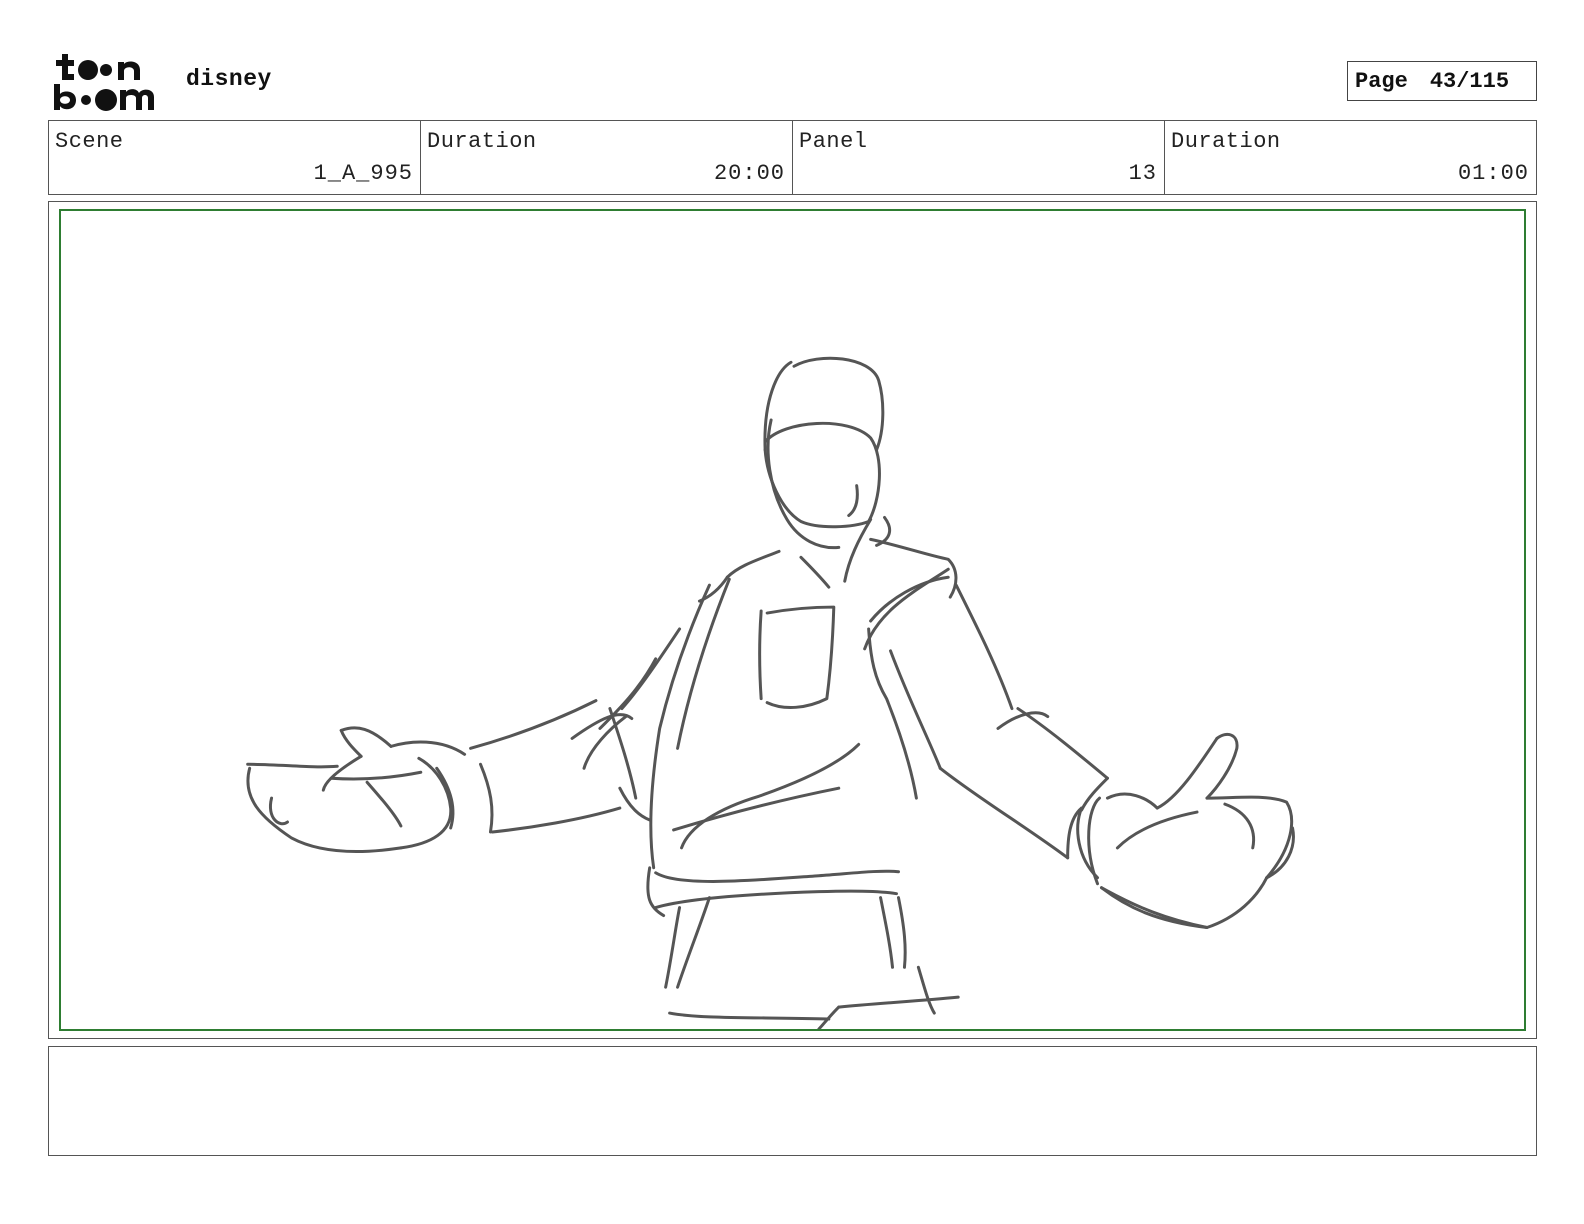 This screenshot has width=1584, height=1224. I want to click on studio-name: disney, so click(229, 79).